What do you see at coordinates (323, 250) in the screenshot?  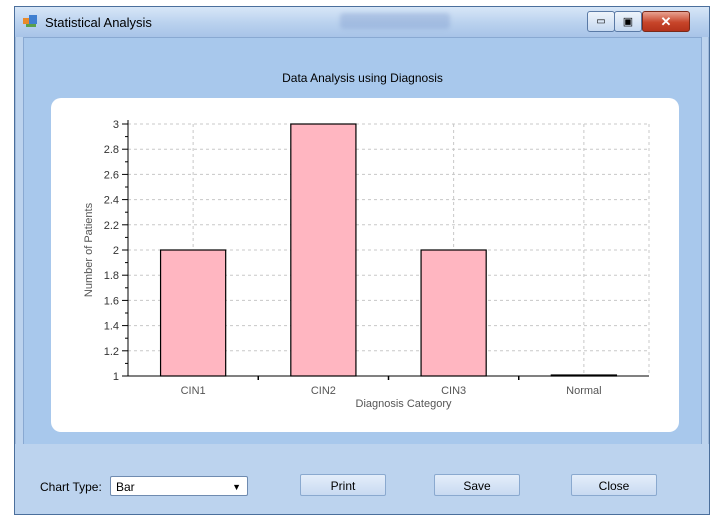 I see `bar-cin2` at bounding box center [323, 250].